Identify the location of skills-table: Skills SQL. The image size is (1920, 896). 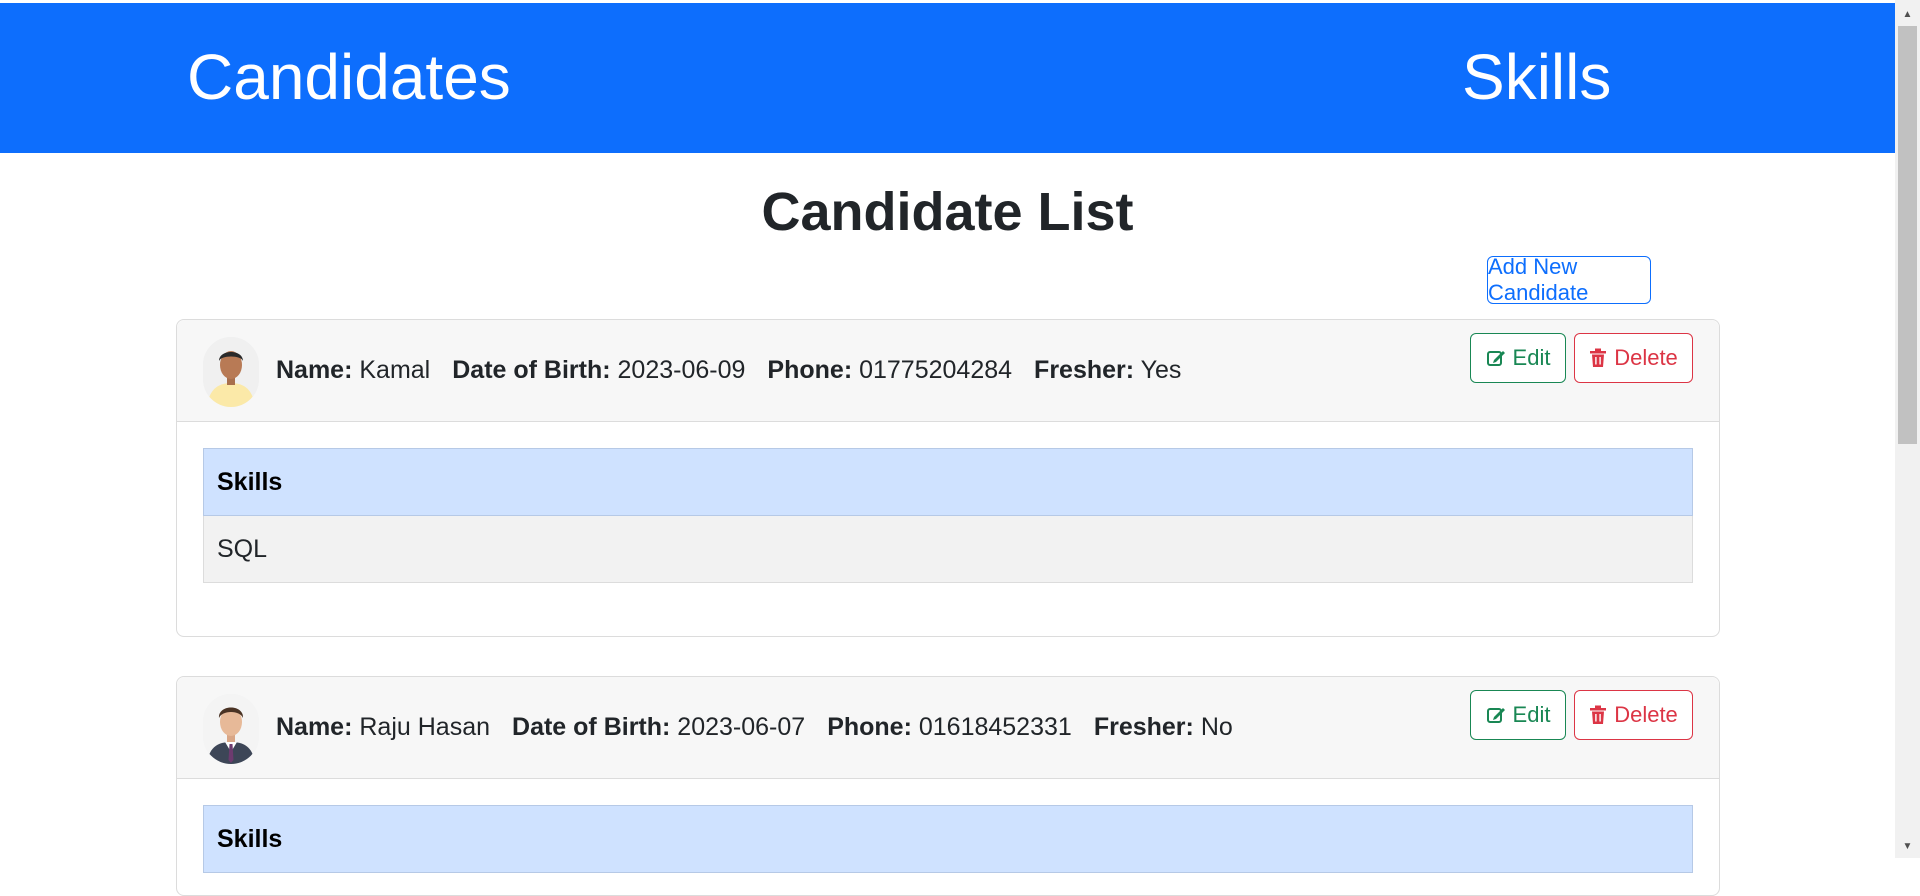
(948, 515).